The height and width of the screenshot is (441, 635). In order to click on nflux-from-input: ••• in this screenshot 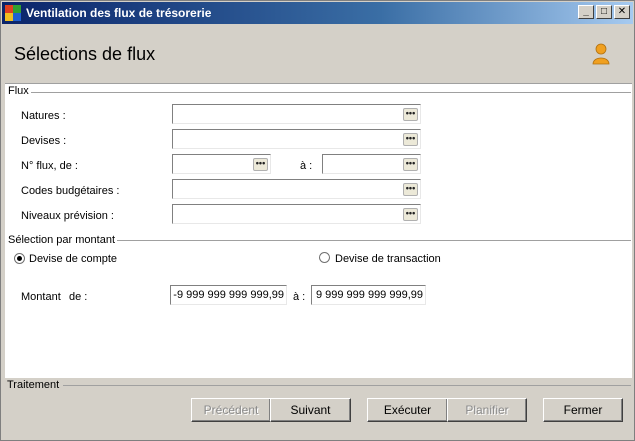, I will do `click(221, 164)`.